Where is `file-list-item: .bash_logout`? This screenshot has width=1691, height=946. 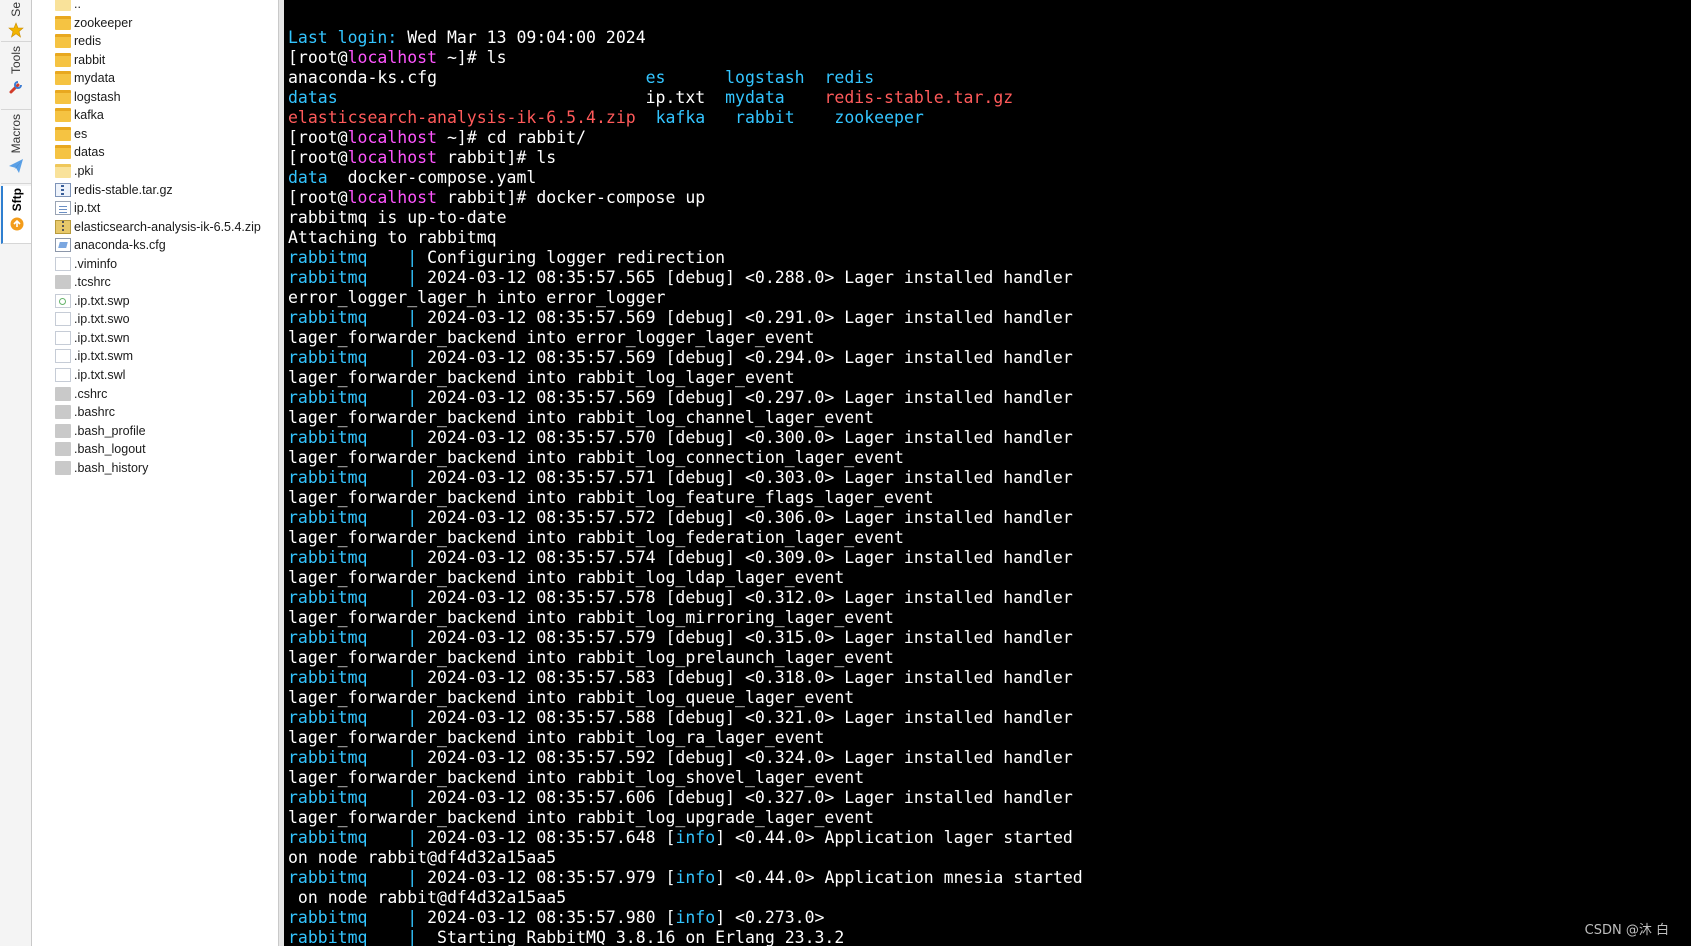 file-list-item: .bash_logout is located at coordinates (100, 449).